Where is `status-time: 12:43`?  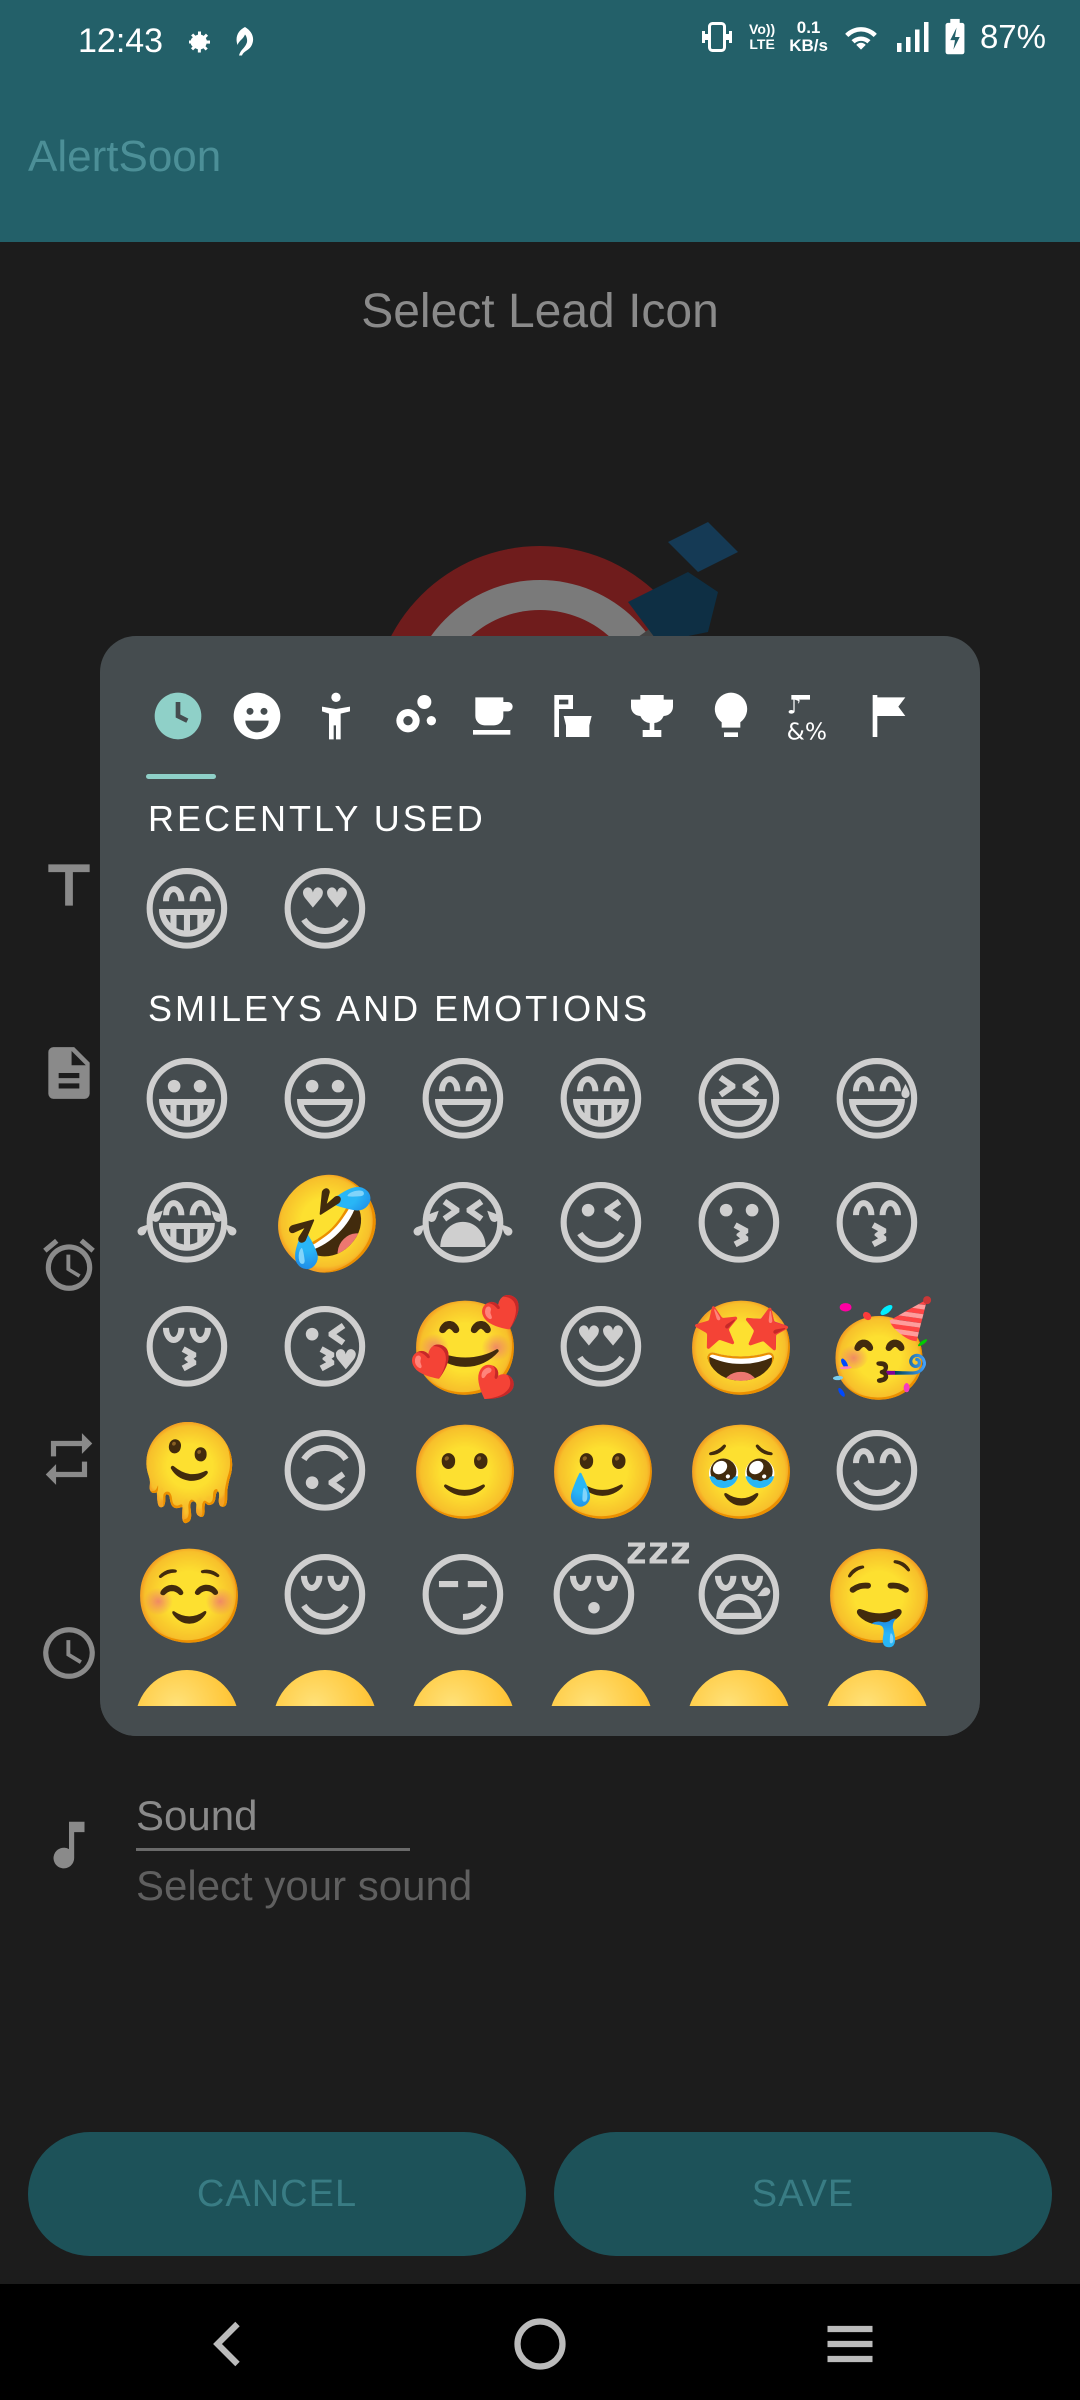
status-time: 12:43 is located at coordinates (121, 41).